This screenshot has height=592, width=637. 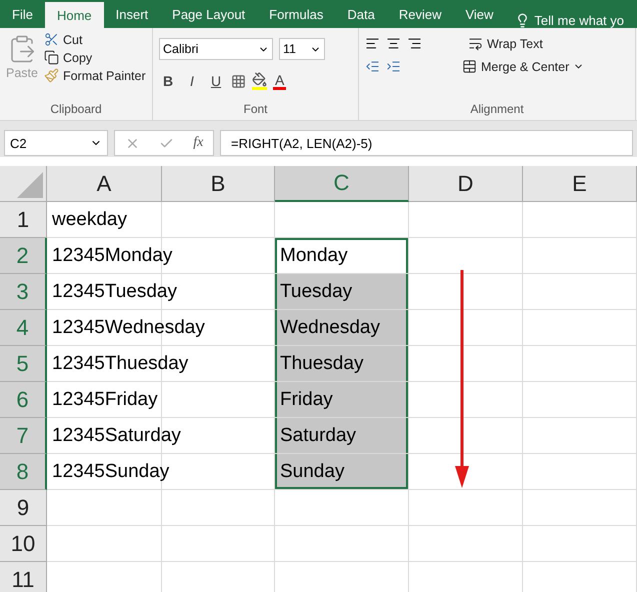 What do you see at coordinates (426, 143) in the screenshot?
I see `formula-field: =RIGHT(A2, LEN(A2)-5)` at bounding box center [426, 143].